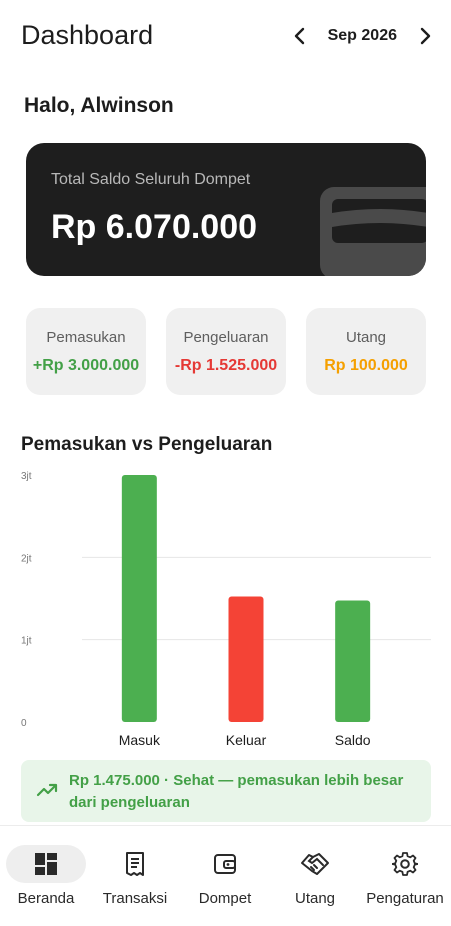 This screenshot has height=926, width=451. I want to click on y-tick-label: 0, so click(24, 723).